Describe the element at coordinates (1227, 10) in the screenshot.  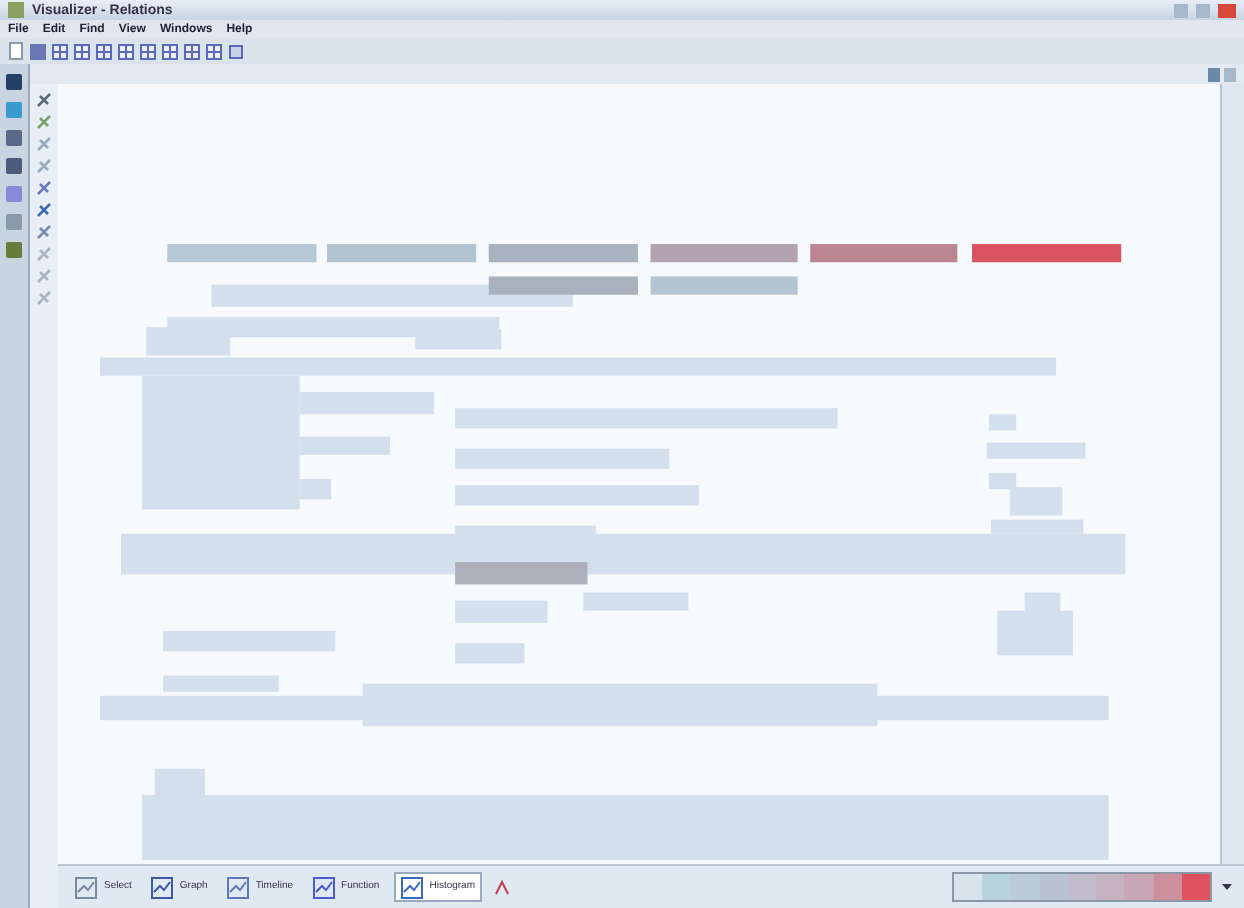
I see `close-button` at that location.